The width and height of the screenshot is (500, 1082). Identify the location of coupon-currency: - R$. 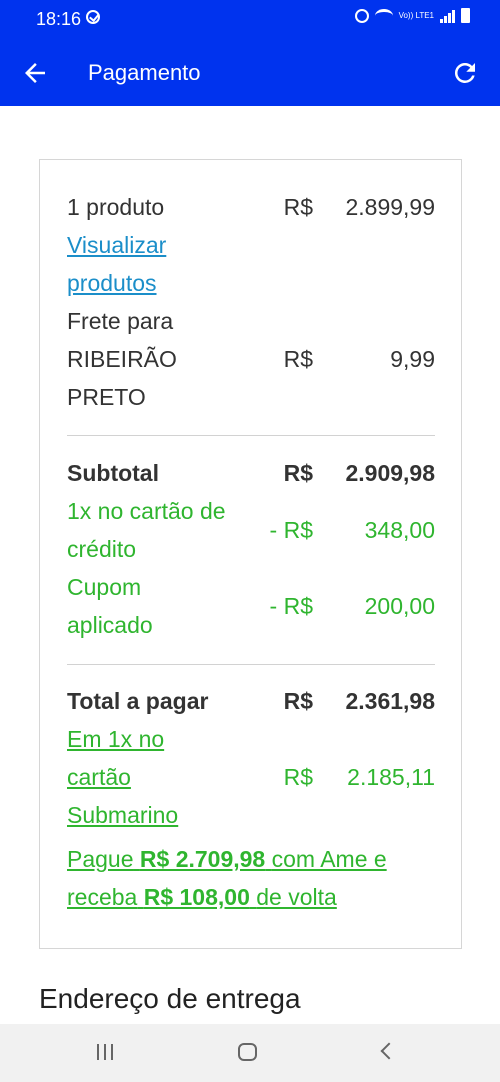
(291, 606).